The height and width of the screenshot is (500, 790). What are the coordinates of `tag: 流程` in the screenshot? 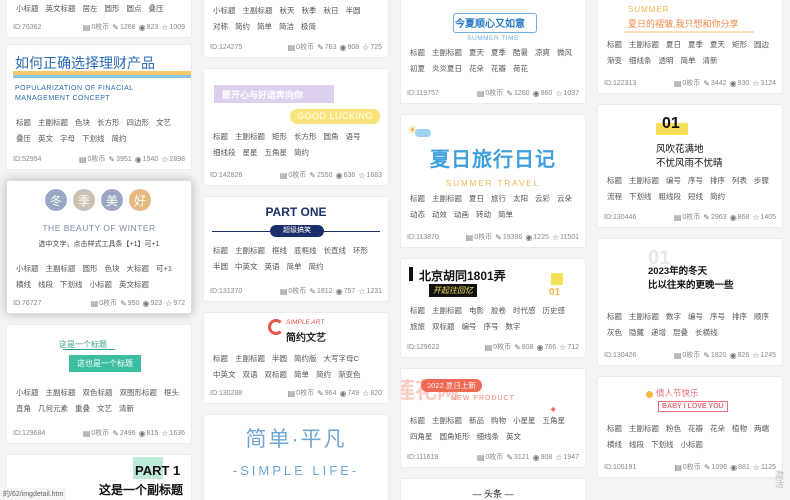 It's located at (614, 197).